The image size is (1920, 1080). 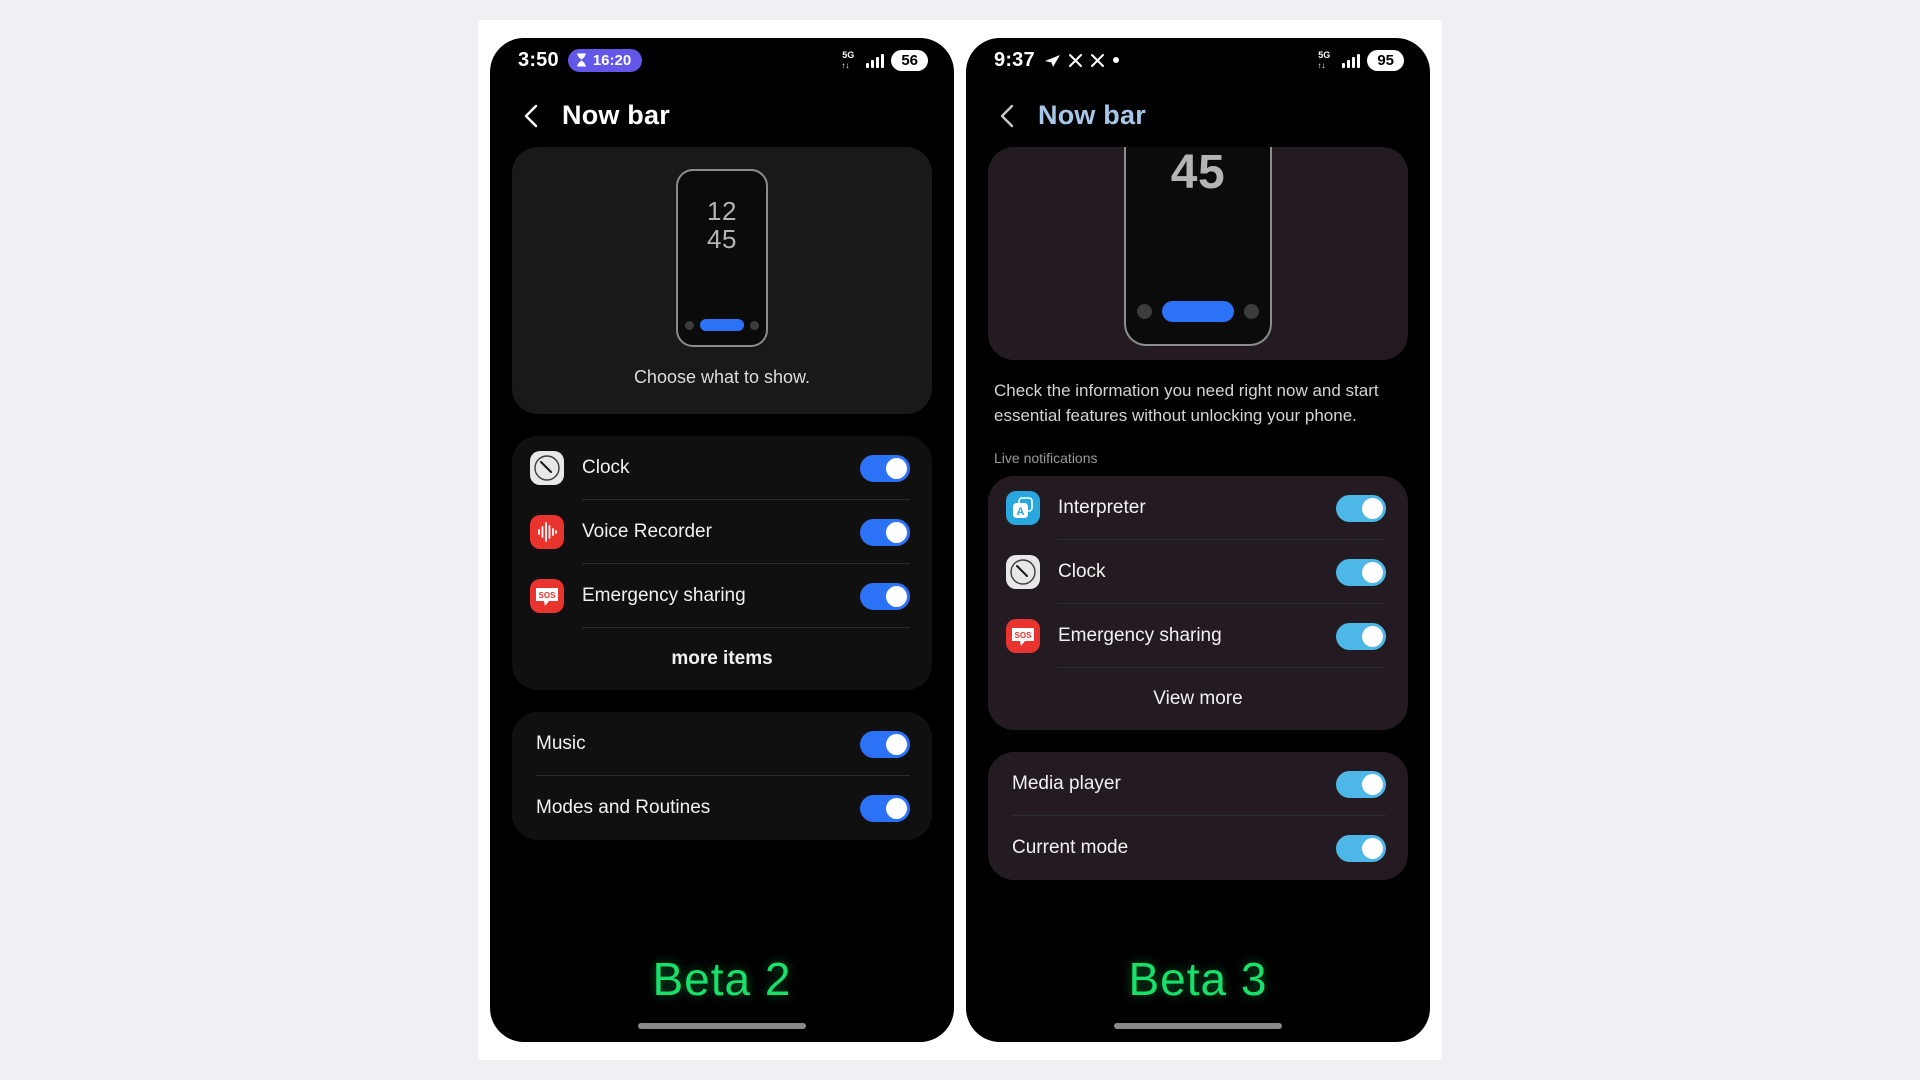 I want to click on status-bar-left: 3:50 16:20, so click(x=580, y=60).